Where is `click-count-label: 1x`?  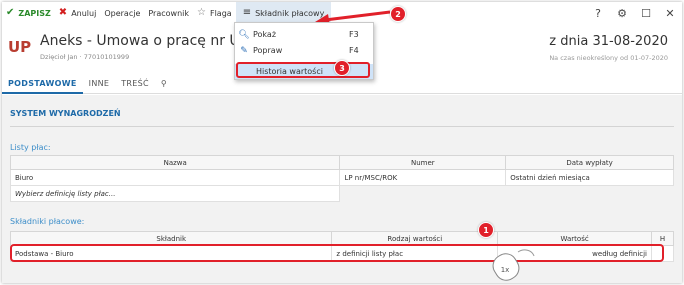
click-count-label: 1x is located at coordinates (505, 270).